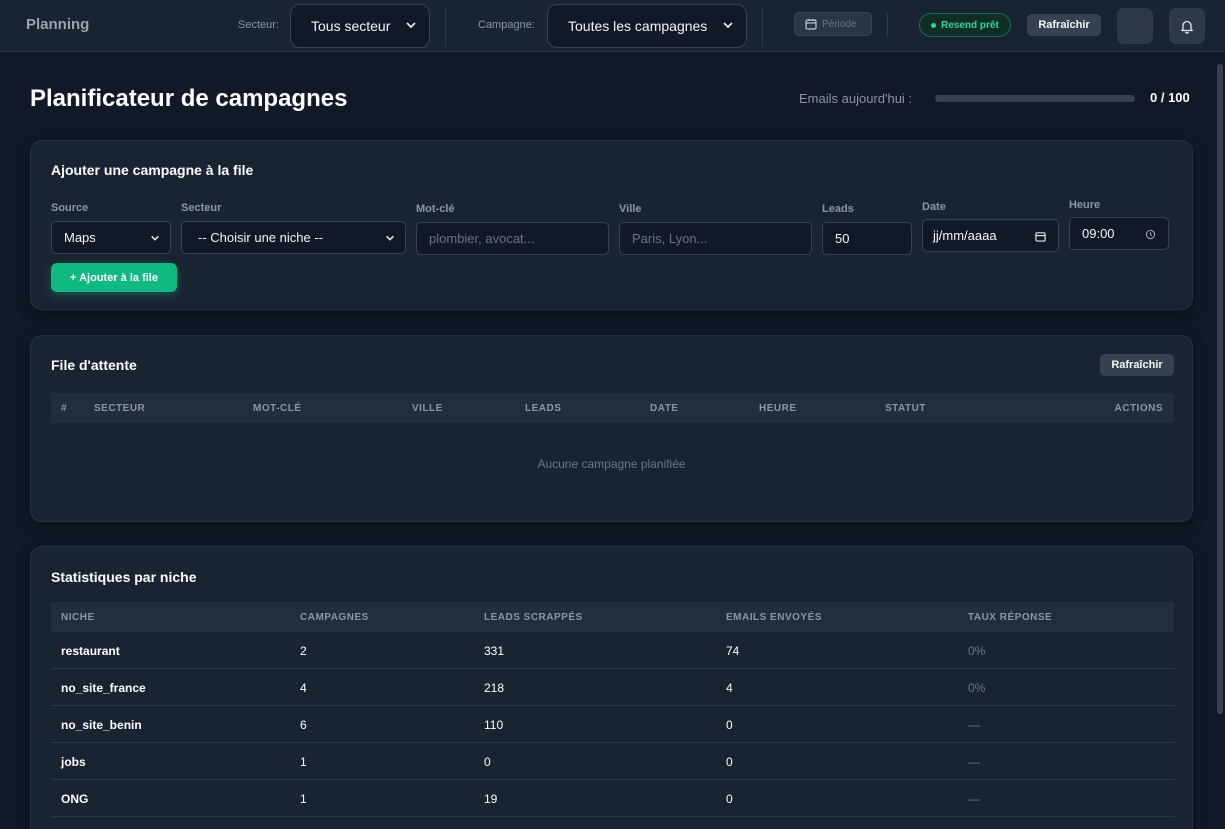  What do you see at coordinates (111, 237) in the screenshot?
I see `source-select: Maps` at bounding box center [111, 237].